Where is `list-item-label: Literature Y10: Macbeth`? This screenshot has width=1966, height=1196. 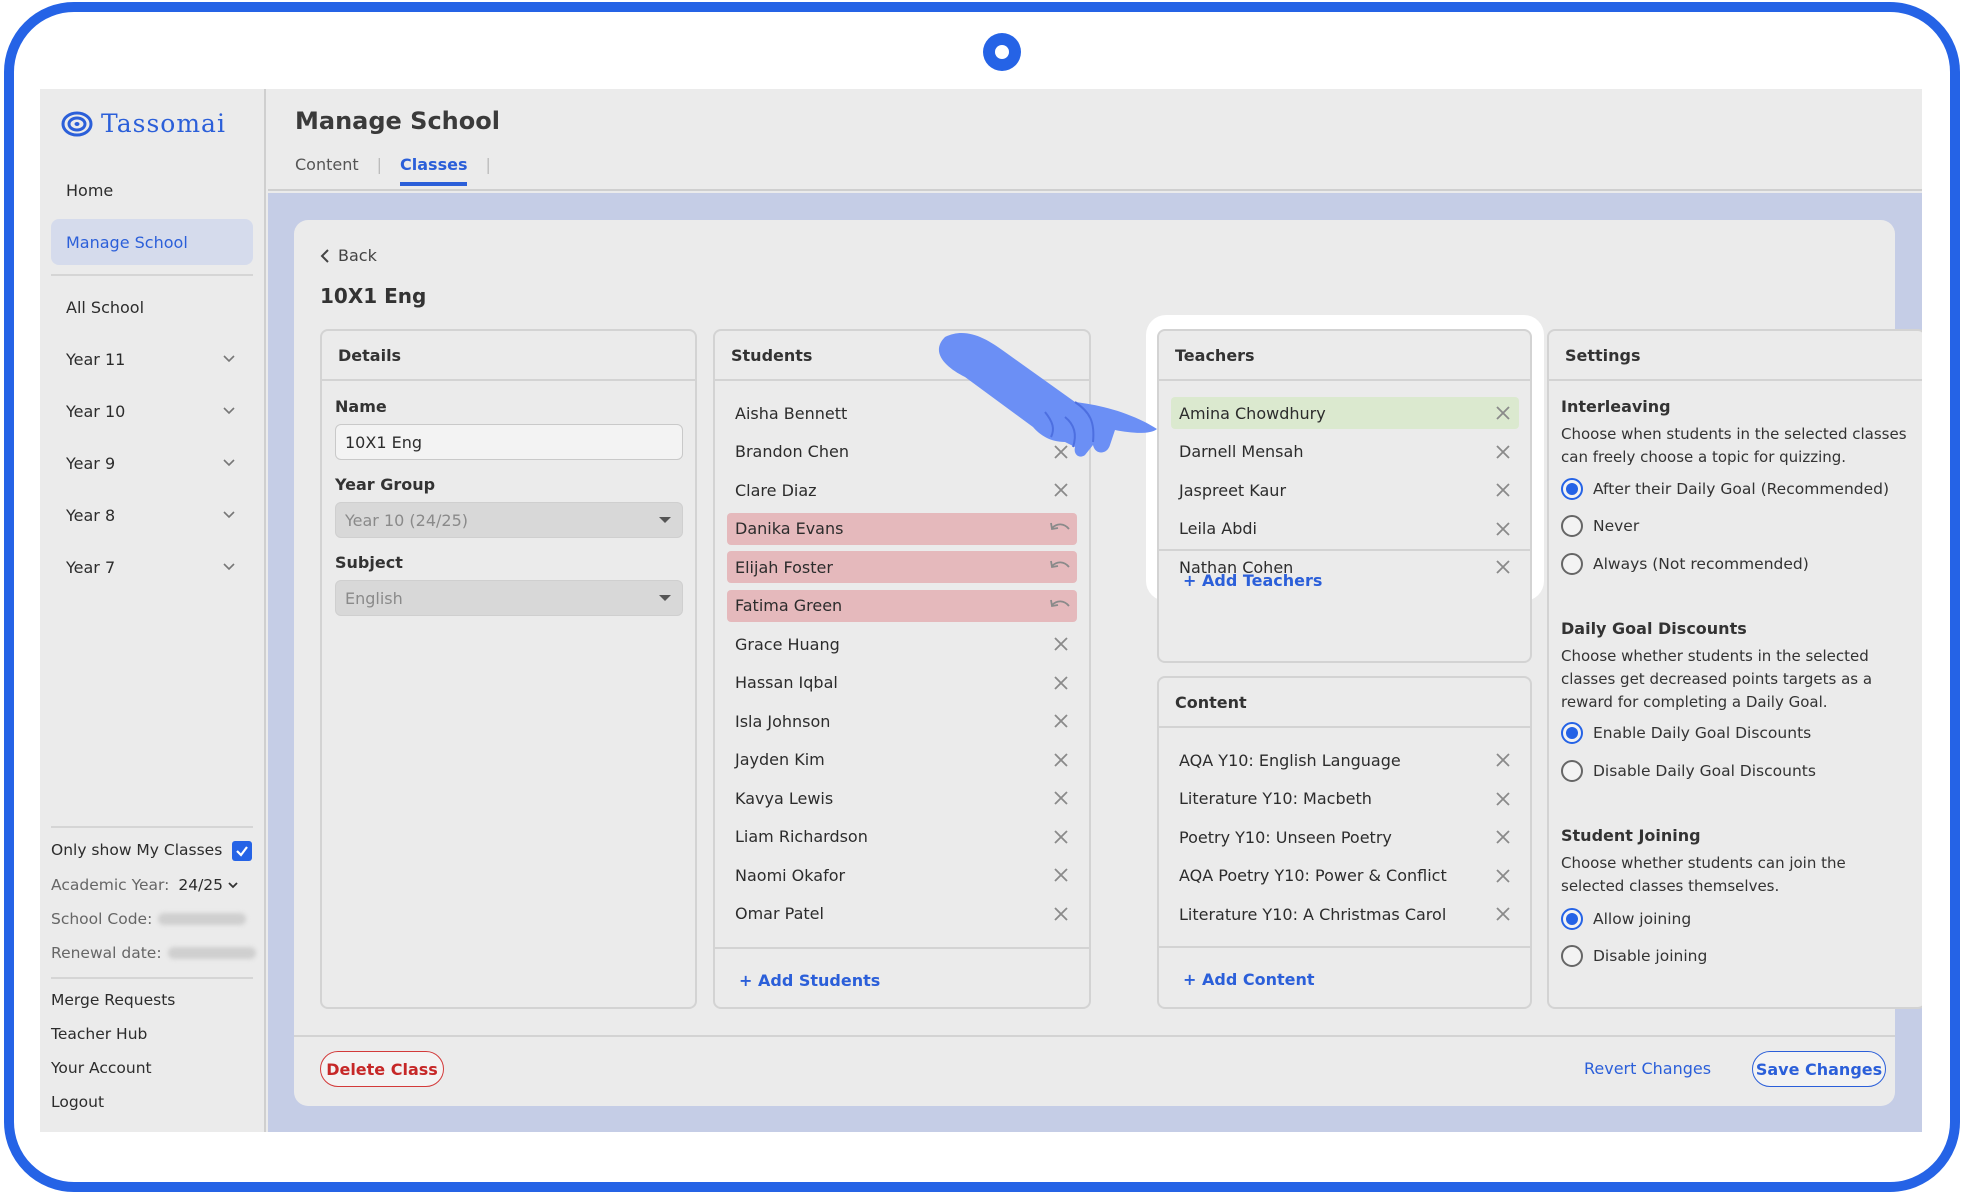
list-item-label: Literature Y10: Macbeth is located at coordinates (1275, 798).